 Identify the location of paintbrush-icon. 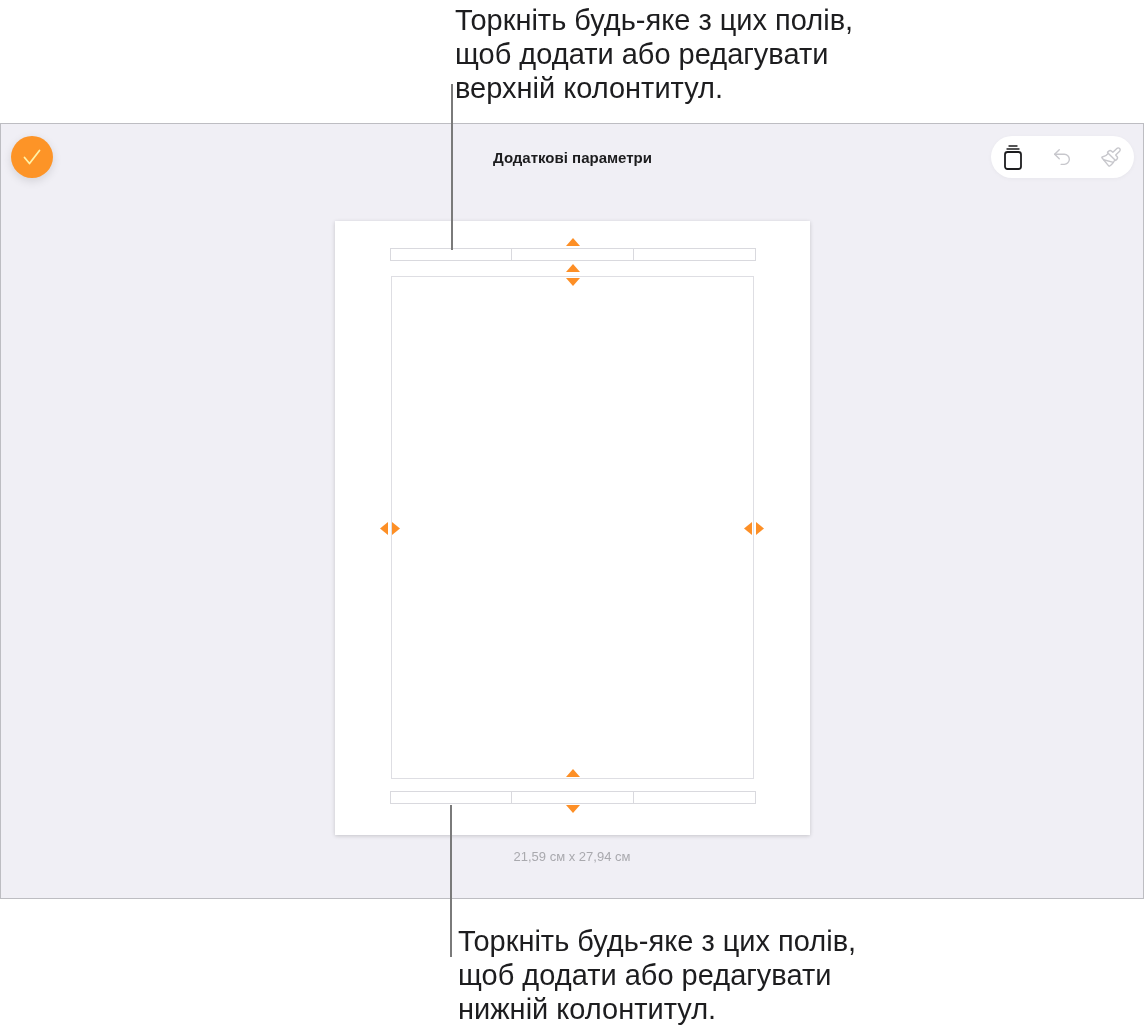
(1111, 157).